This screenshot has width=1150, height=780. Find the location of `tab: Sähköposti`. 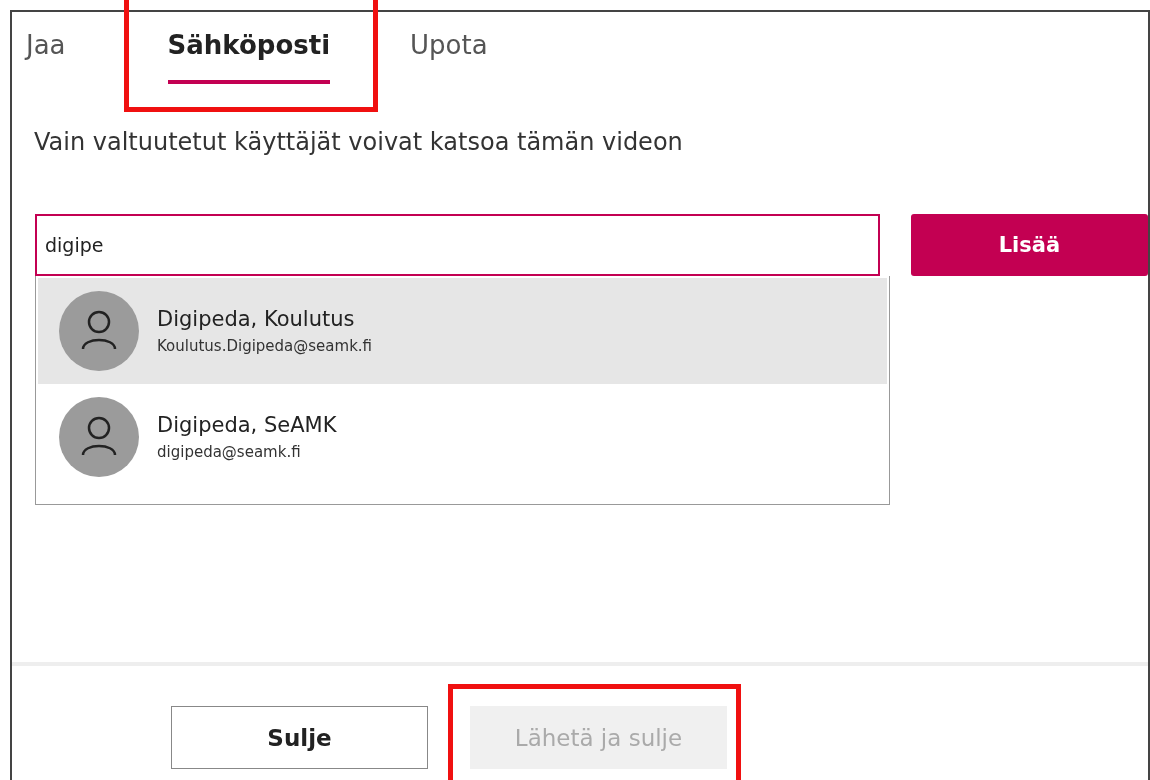

tab: Sähköposti is located at coordinates (249, 52).